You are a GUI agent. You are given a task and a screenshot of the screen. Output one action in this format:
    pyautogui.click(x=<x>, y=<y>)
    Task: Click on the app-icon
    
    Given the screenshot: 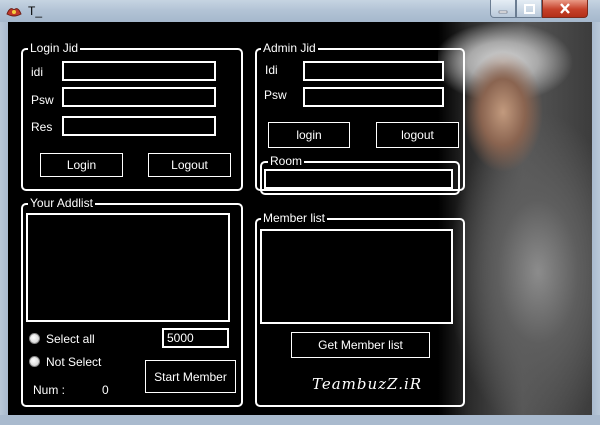 What is the action you would take?
    pyautogui.click(x=14, y=11)
    